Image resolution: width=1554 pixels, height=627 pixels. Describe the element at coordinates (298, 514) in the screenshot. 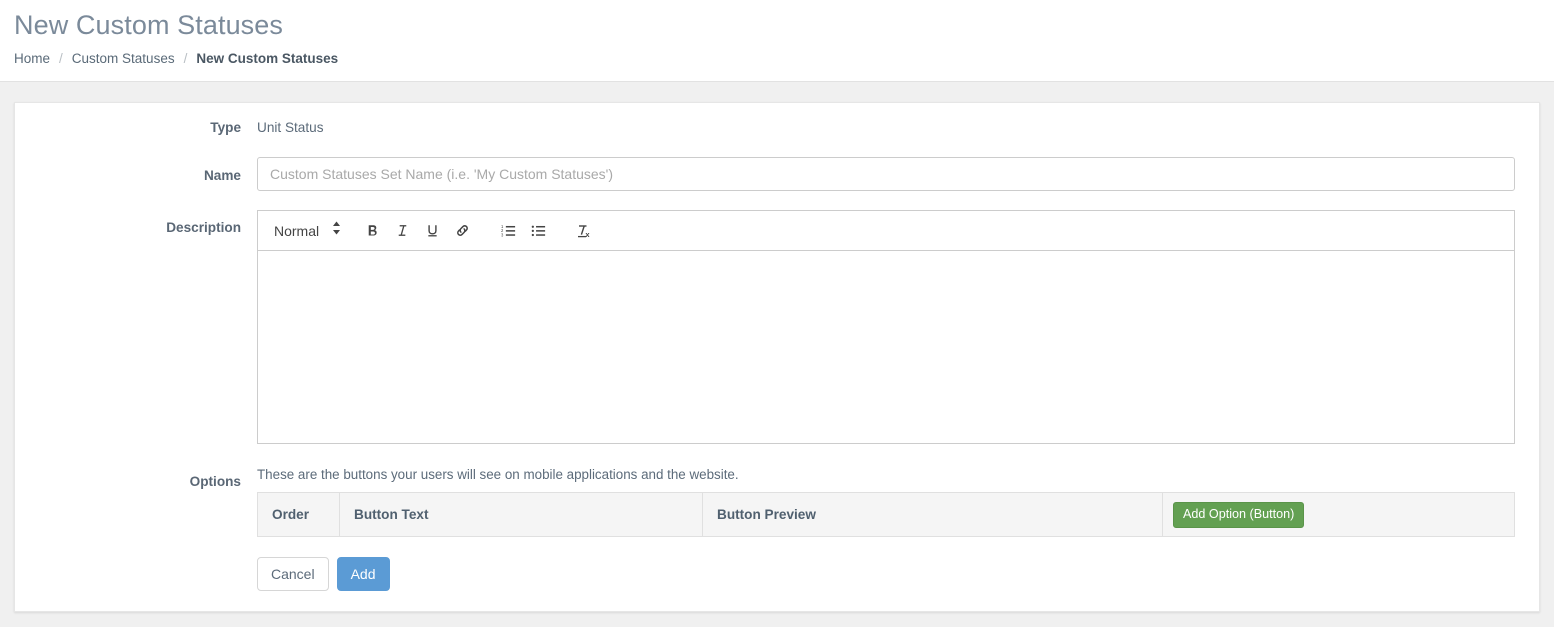

I see `column-header-order: Order` at that location.